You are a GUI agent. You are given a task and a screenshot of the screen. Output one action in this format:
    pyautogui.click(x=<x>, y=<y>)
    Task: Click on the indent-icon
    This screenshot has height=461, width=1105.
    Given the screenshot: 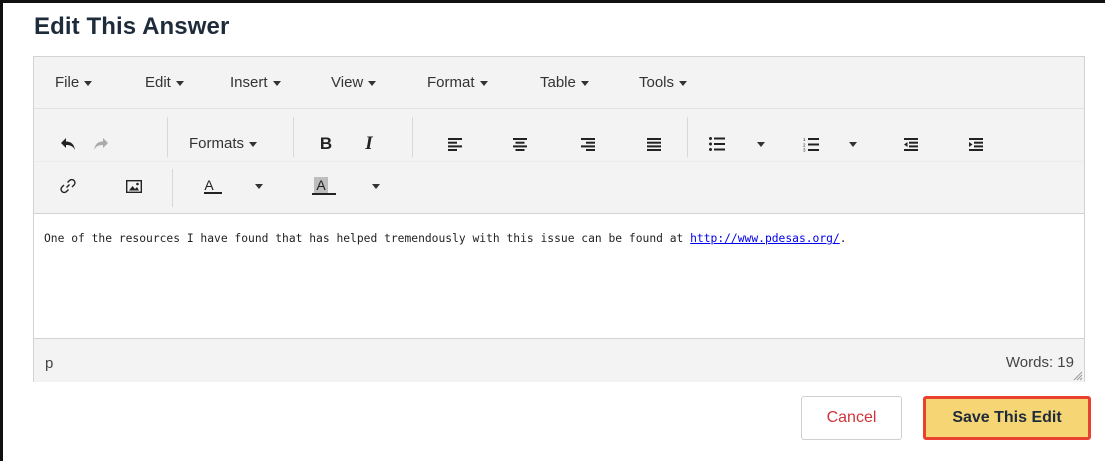 What is the action you would take?
    pyautogui.click(x=976, y=144)
    